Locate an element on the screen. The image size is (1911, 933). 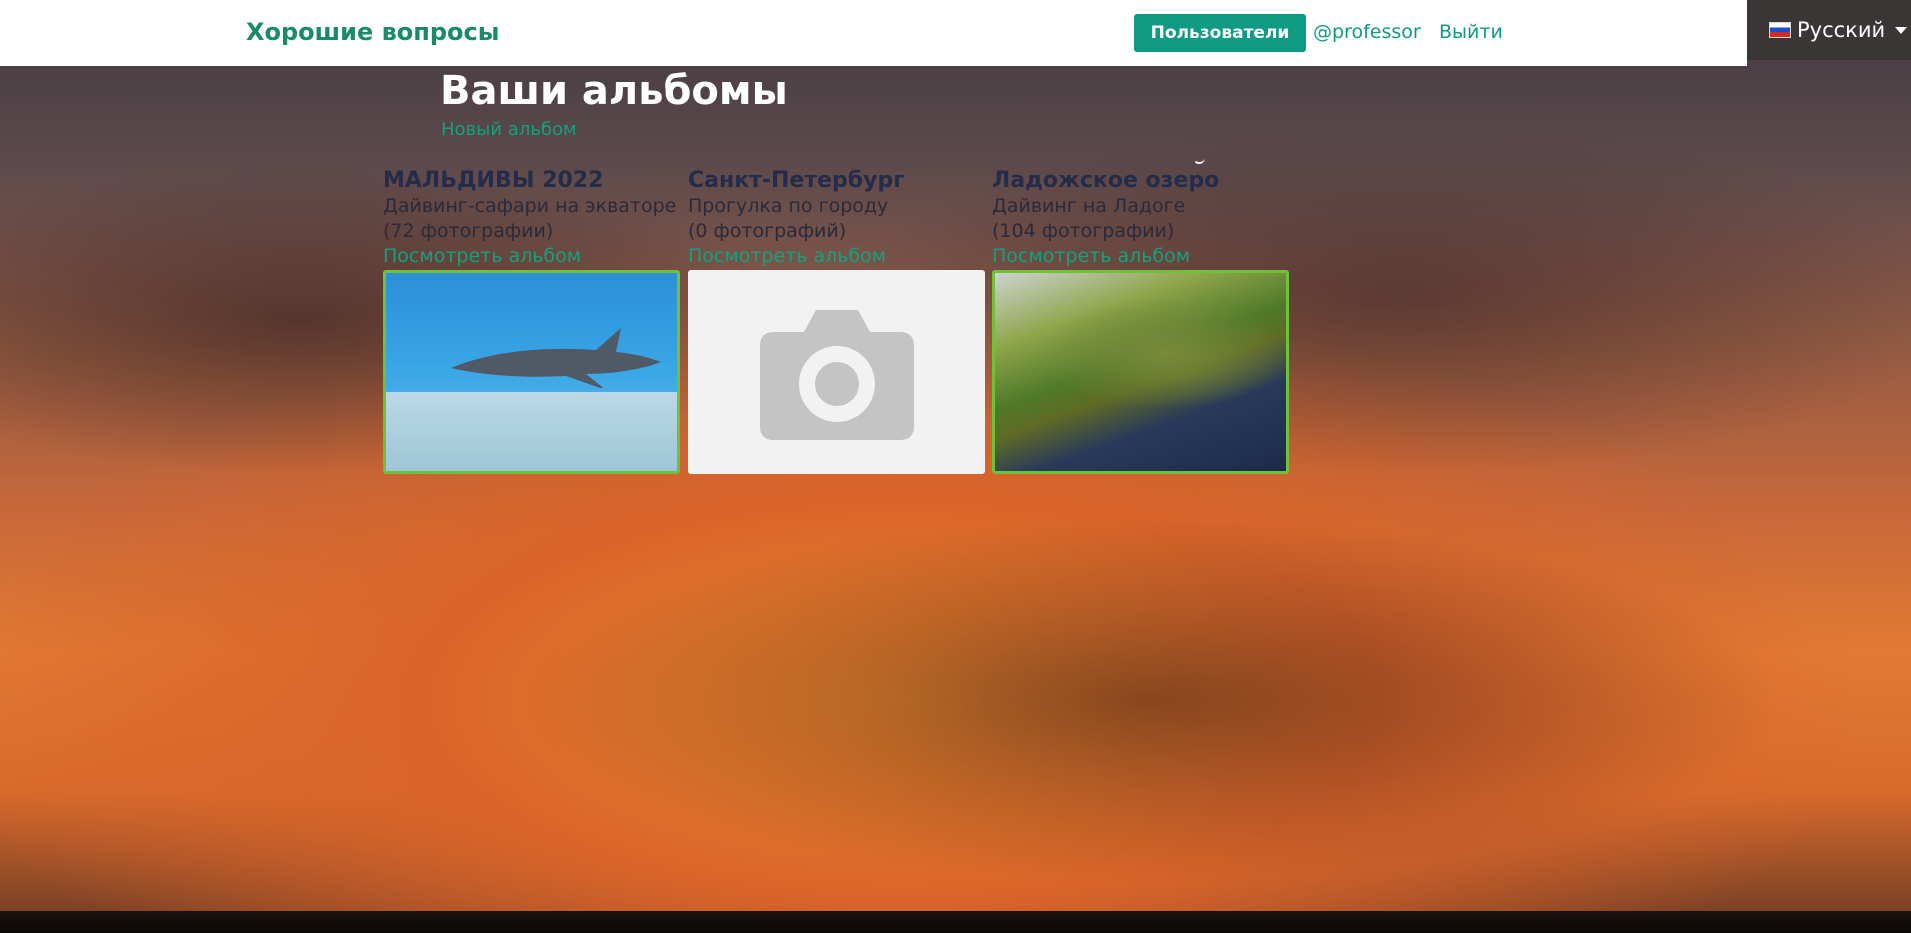
album-description: Дайвинг на Ладоге is located at coordinates (1089, 206).